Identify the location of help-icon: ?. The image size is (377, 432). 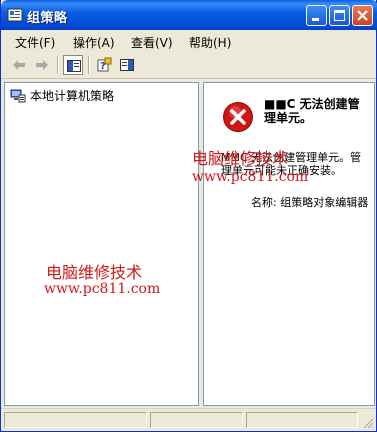
(104, 64).